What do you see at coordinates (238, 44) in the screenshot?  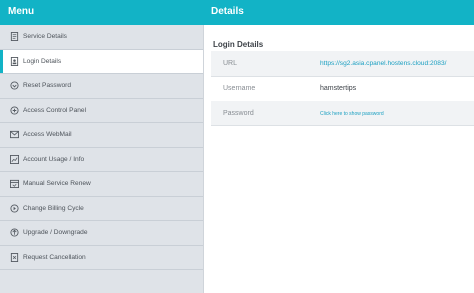 I see `section-title: Login Details` at bounding box center [238, 44].